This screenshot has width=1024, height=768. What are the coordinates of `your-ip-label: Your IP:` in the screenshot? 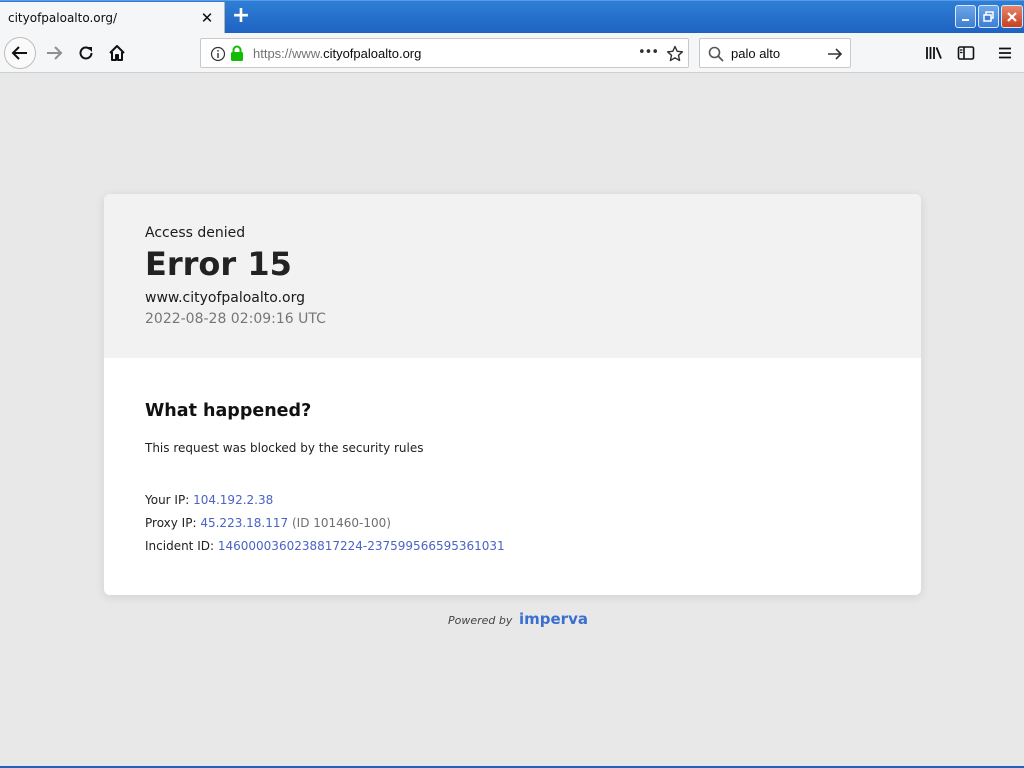 It's located at (167, 500).